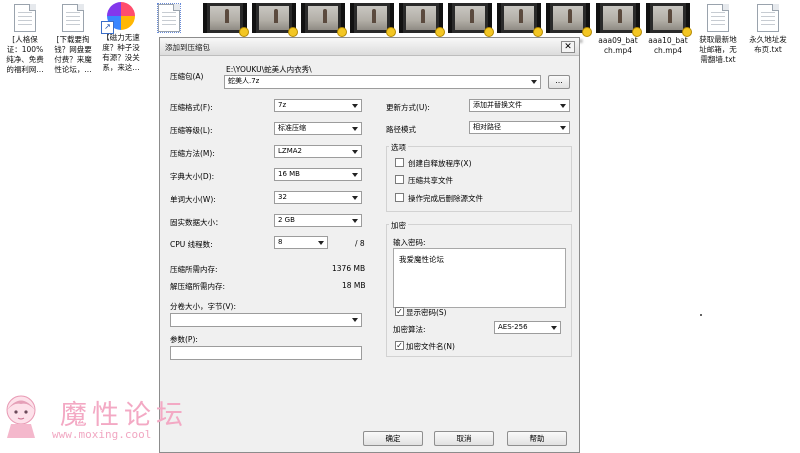 Image resolution: width=800 pixels, height=453 pixels. I want to click on method-label: 压缩方法(M):, so click(192, 153).